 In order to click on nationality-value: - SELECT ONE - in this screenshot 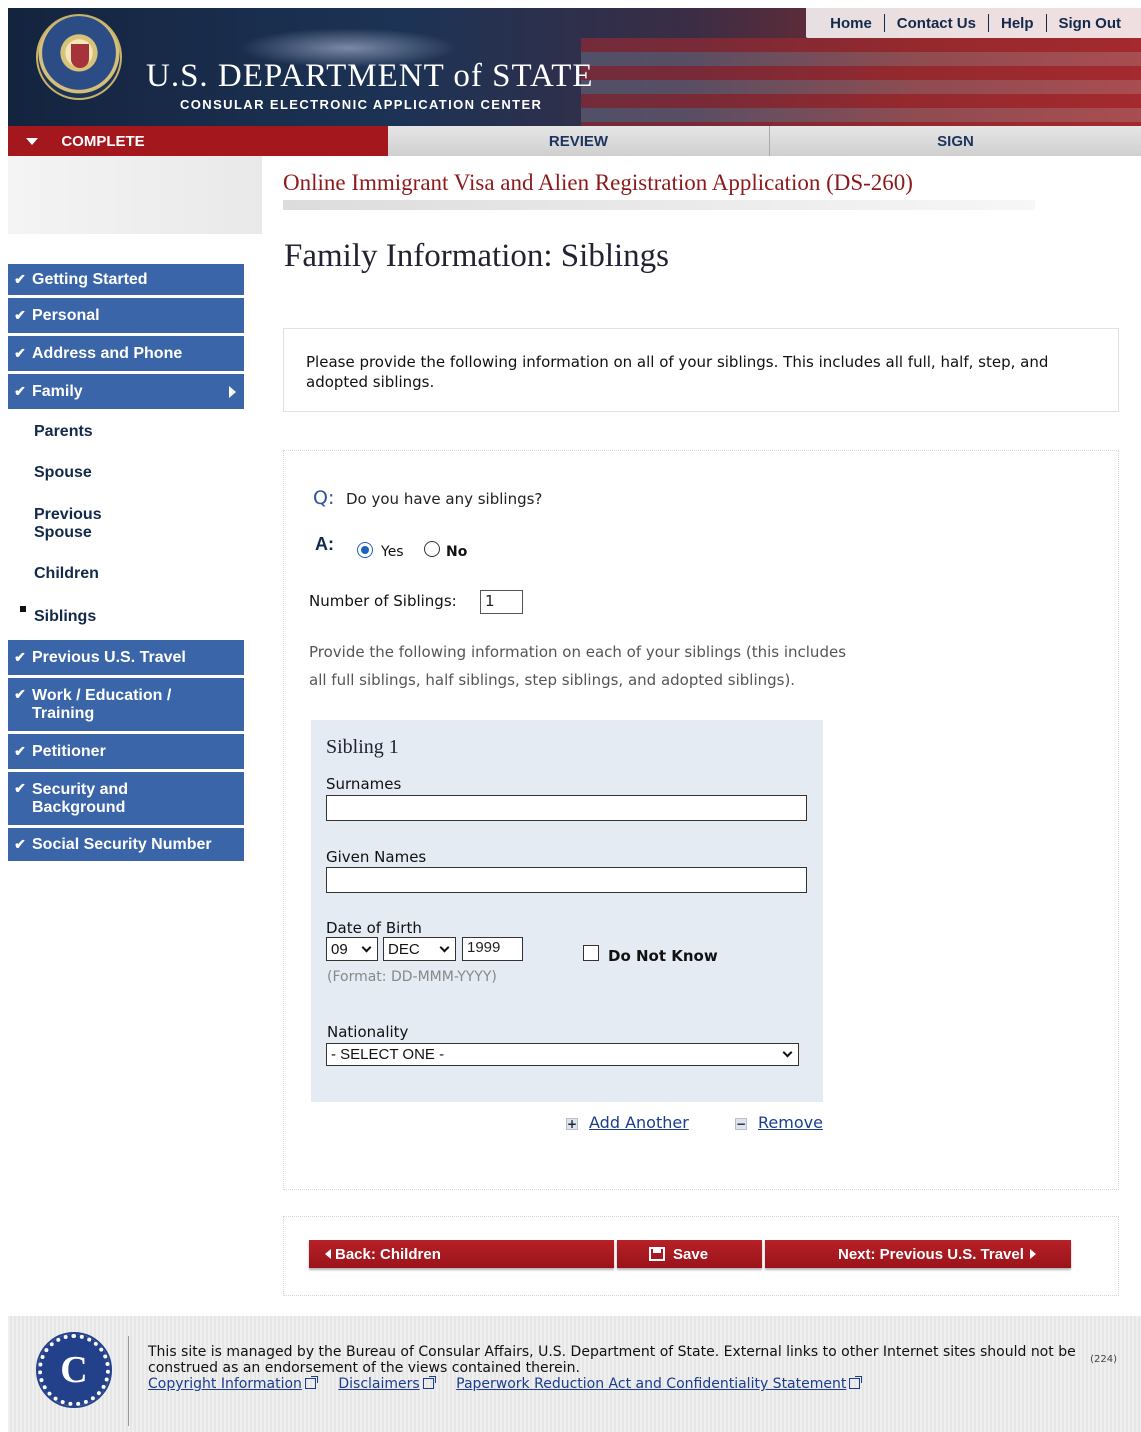, I will do `click(388, 1054)`.